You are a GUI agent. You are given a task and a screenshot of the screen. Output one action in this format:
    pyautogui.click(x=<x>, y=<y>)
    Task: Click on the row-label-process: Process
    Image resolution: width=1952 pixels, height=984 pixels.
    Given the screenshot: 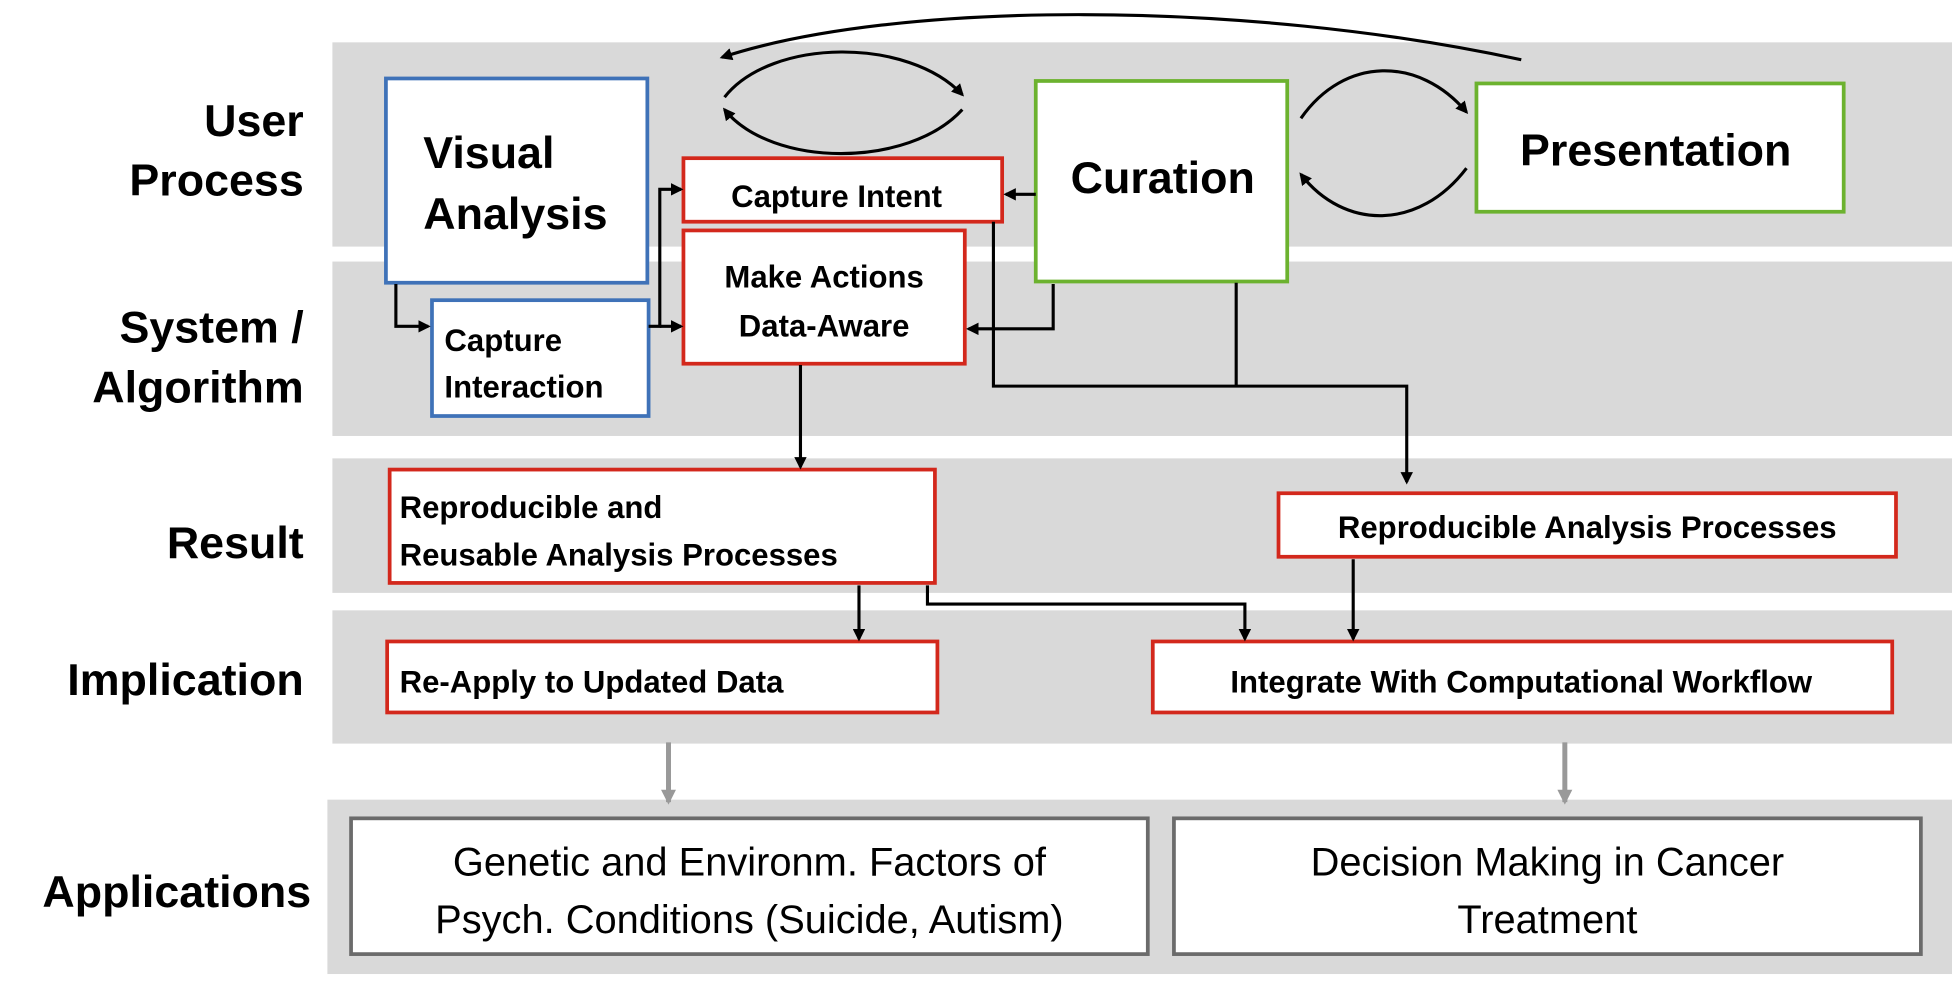 What is the action you would take?
    pyautogui.click(x=216, y=181)
    